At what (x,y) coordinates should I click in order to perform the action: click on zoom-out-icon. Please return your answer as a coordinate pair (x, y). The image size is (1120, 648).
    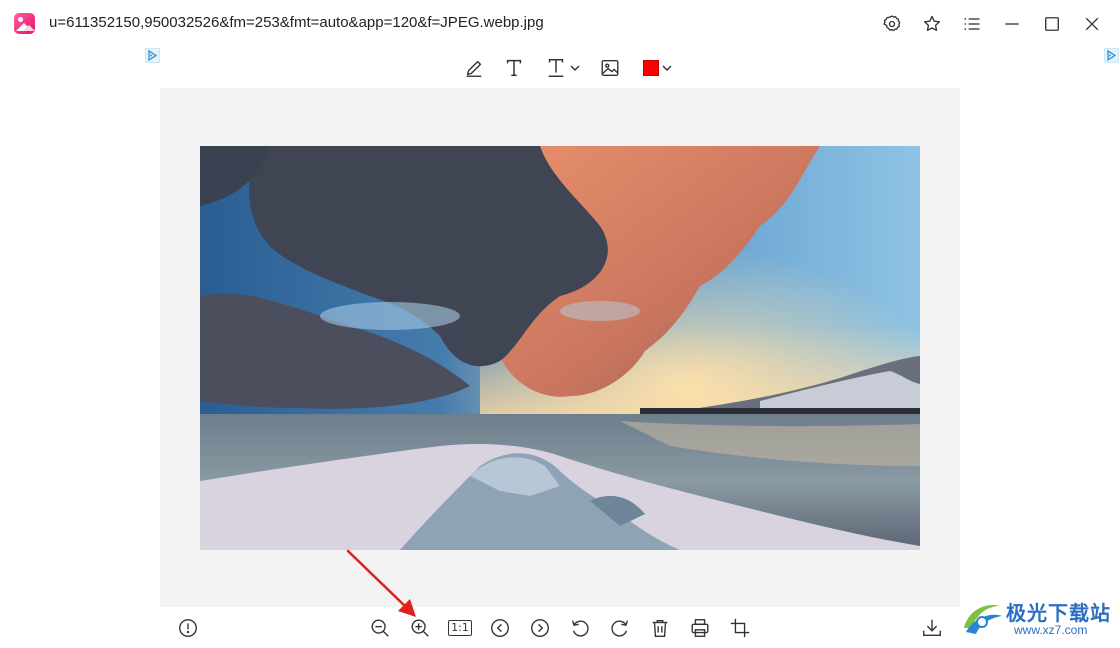
    Looking at the image, I should click on (380, 628).